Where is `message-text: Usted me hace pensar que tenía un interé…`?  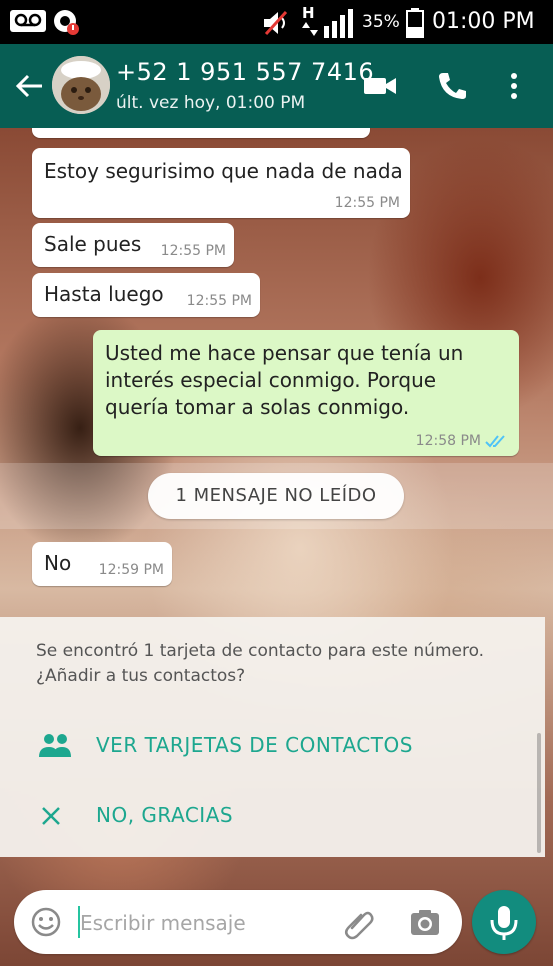
message-text: Usted me hace pensar que tenía un interé… is located at coordinates (284, 380).